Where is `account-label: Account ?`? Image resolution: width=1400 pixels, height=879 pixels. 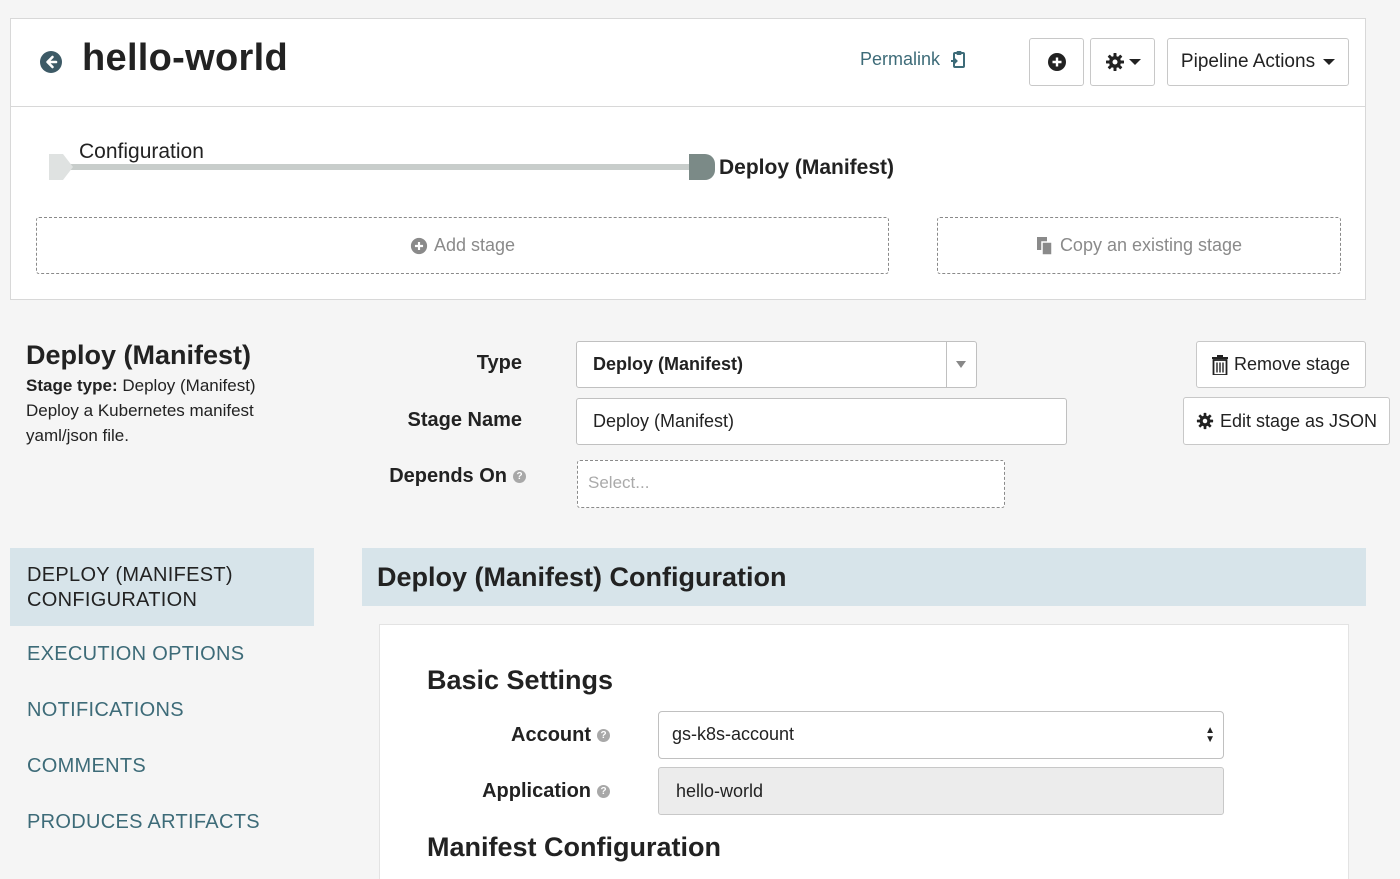
account-label: Account ? is located at coordinates (495, 735).